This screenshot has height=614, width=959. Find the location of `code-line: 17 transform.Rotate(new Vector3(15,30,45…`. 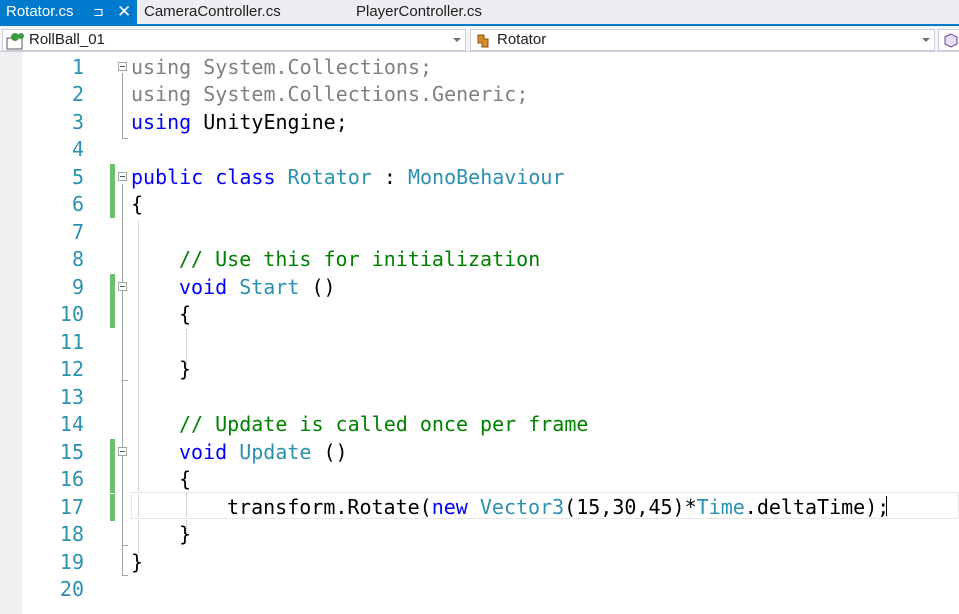

code-line: 17 transform.Rotate(new Vector3(15,30,45… is located at coordinates (479, 507).